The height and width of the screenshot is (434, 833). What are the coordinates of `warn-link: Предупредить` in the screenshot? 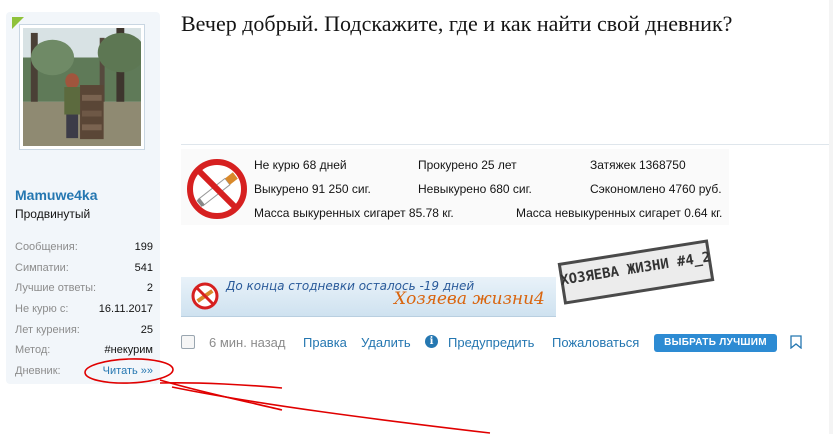 It's located at (491, 342).